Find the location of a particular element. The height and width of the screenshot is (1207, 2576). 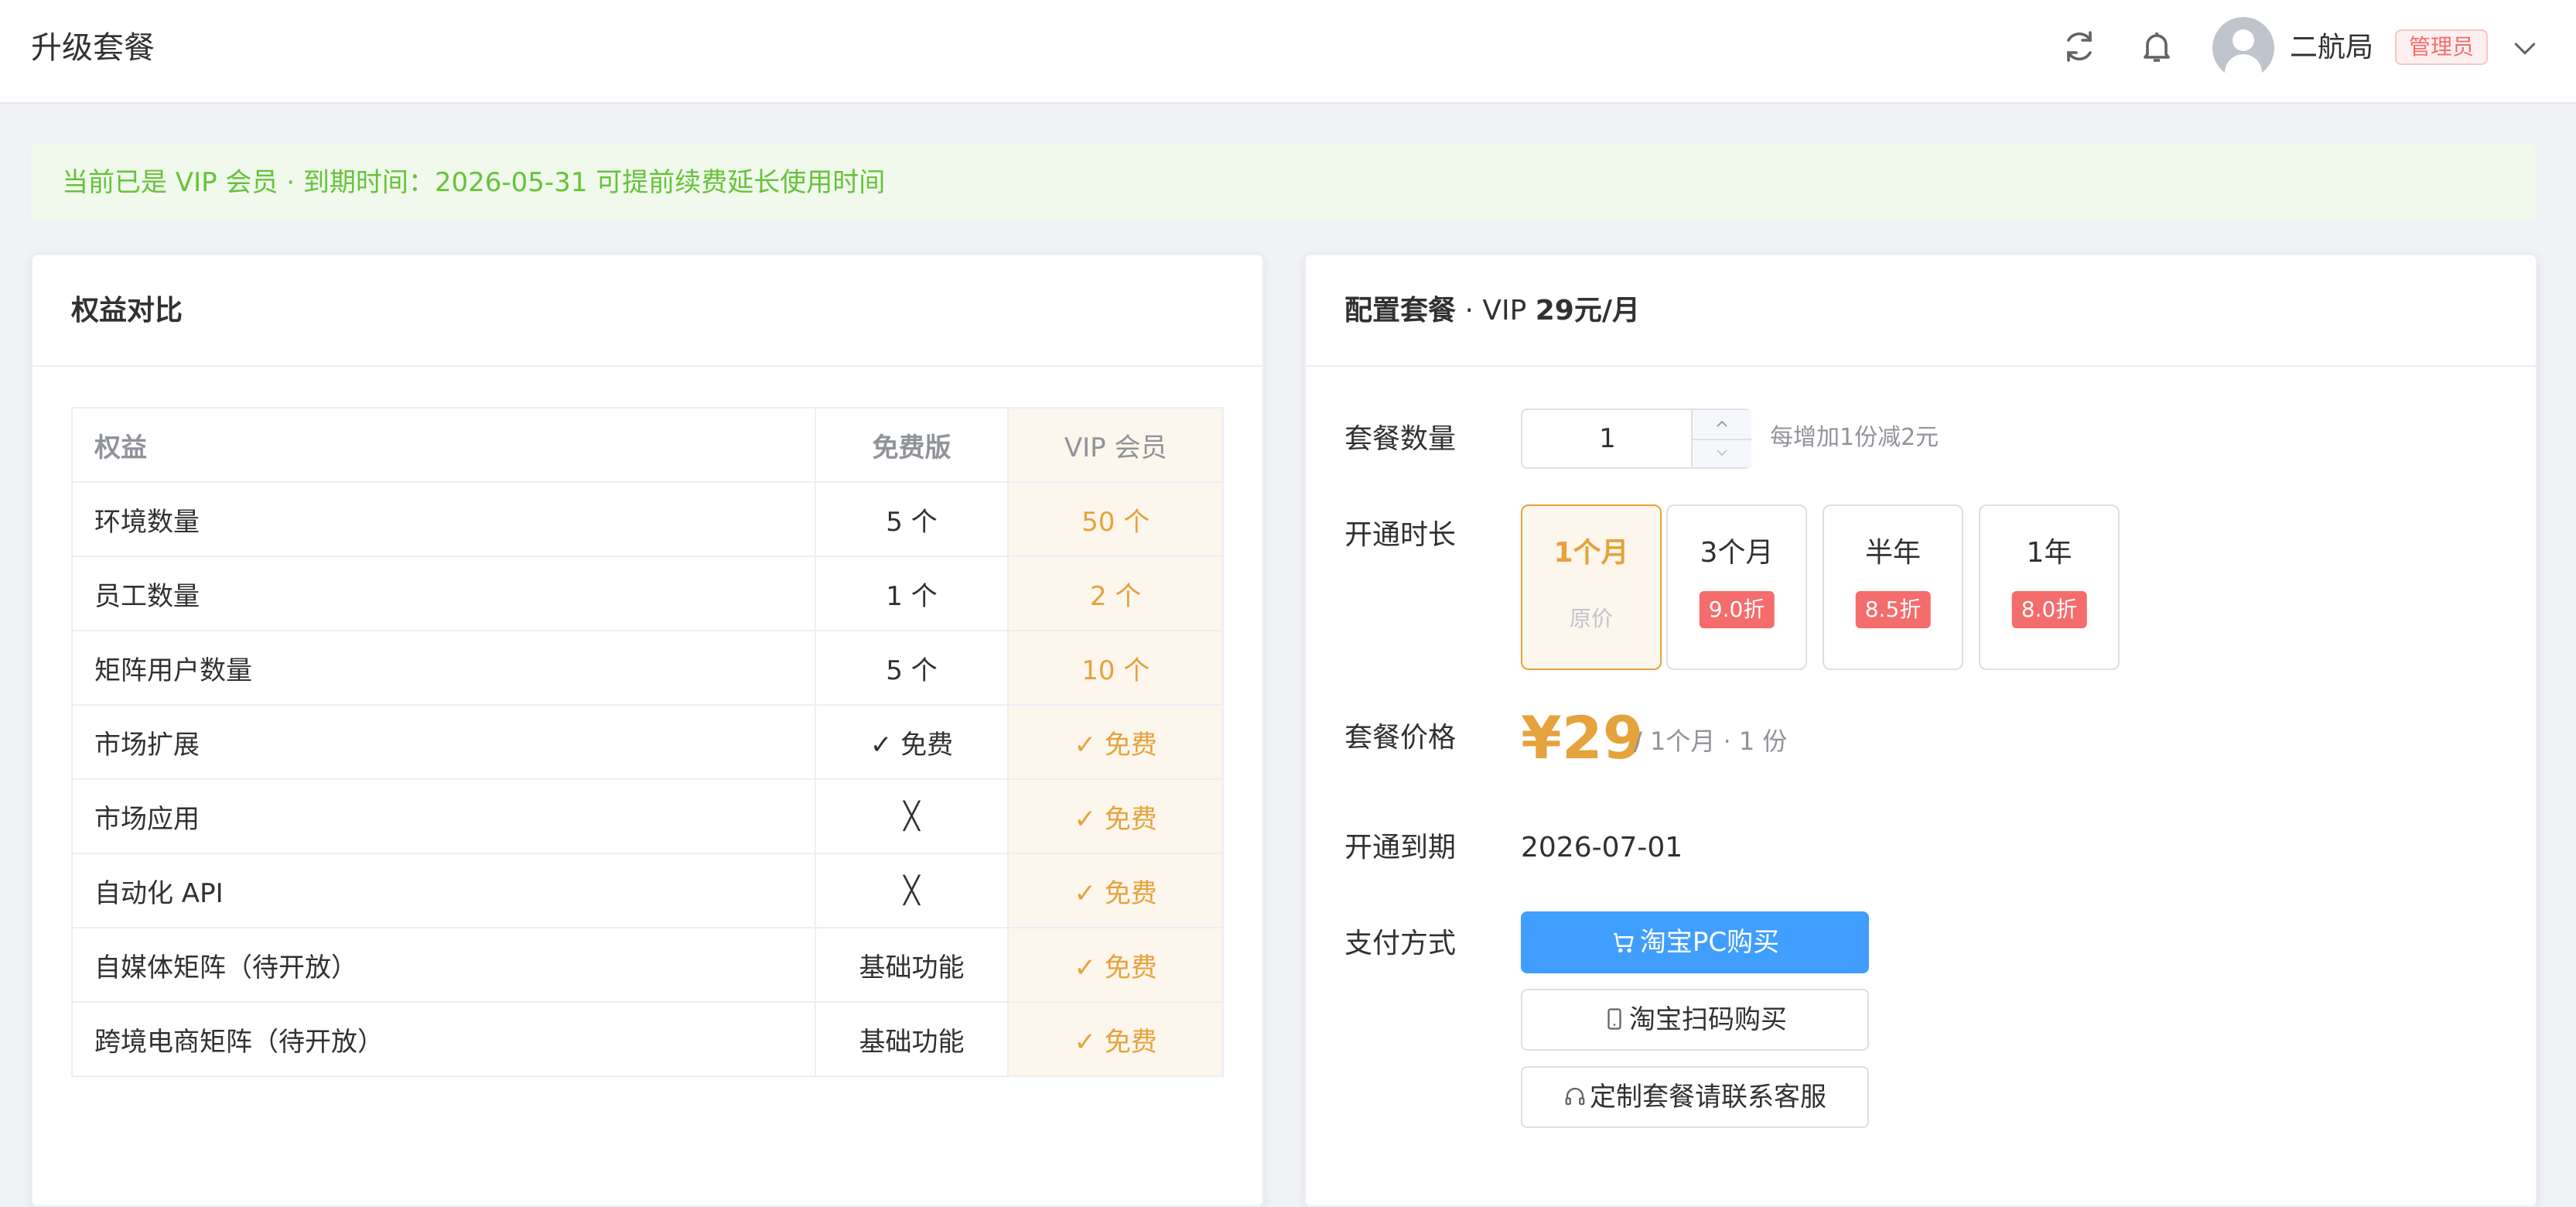

expire-label: 开通到期 is located at coordinates (1400, 848).